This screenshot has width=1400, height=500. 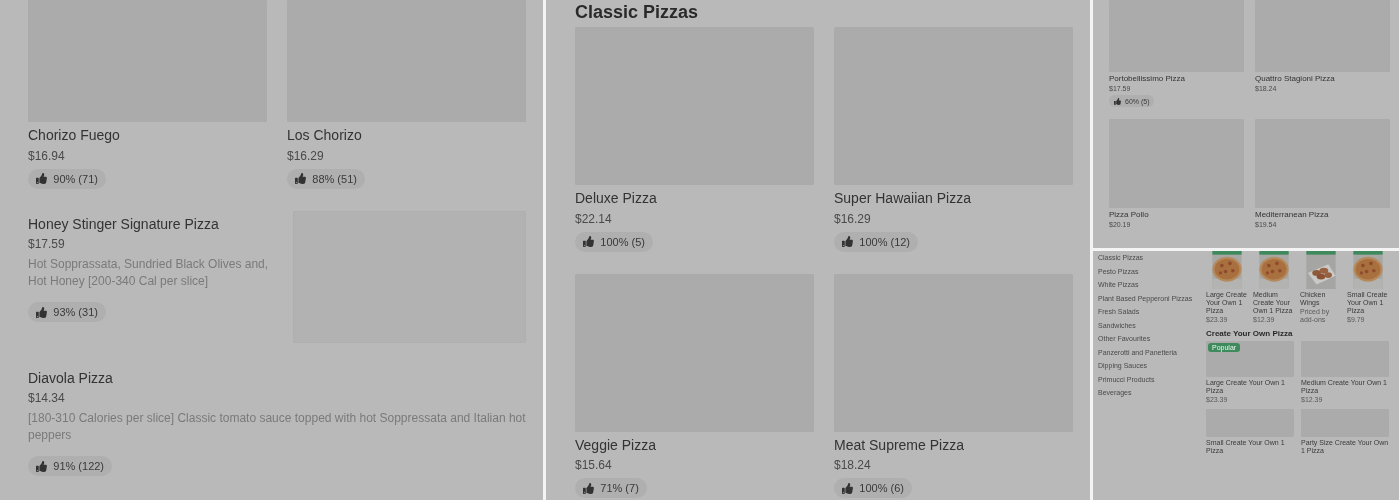 What do you see at coordinates (637, 12) in the screenshot?
I see `section-heading: Classic Pizzas` at bounding box center [637, 12].